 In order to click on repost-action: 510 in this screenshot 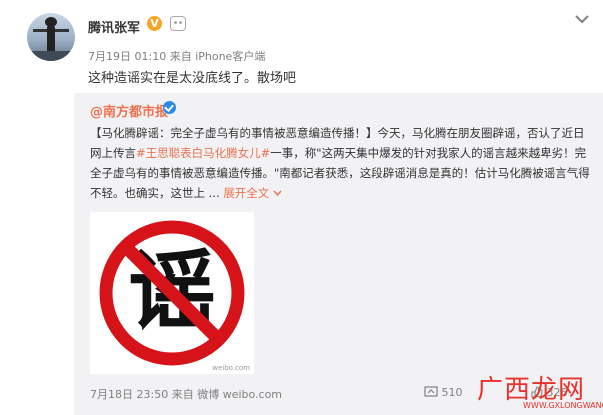, I will do `click(443, 392)`.